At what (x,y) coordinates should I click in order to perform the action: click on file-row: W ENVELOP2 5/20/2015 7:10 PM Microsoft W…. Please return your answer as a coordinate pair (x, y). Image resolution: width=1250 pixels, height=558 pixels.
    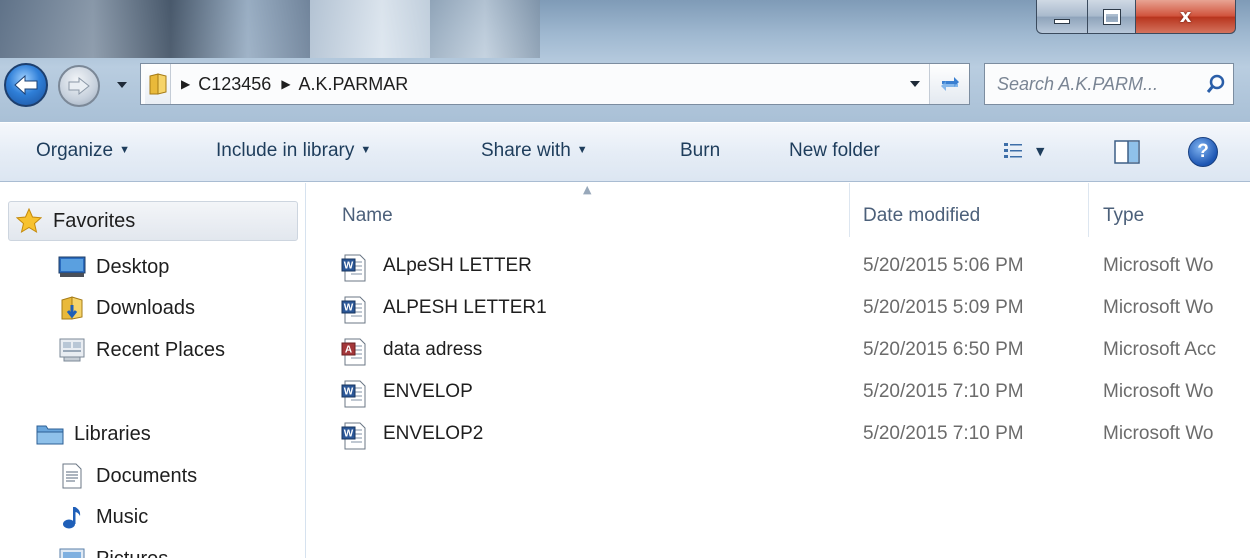
    Looking at the image, I should click on (778, 436).